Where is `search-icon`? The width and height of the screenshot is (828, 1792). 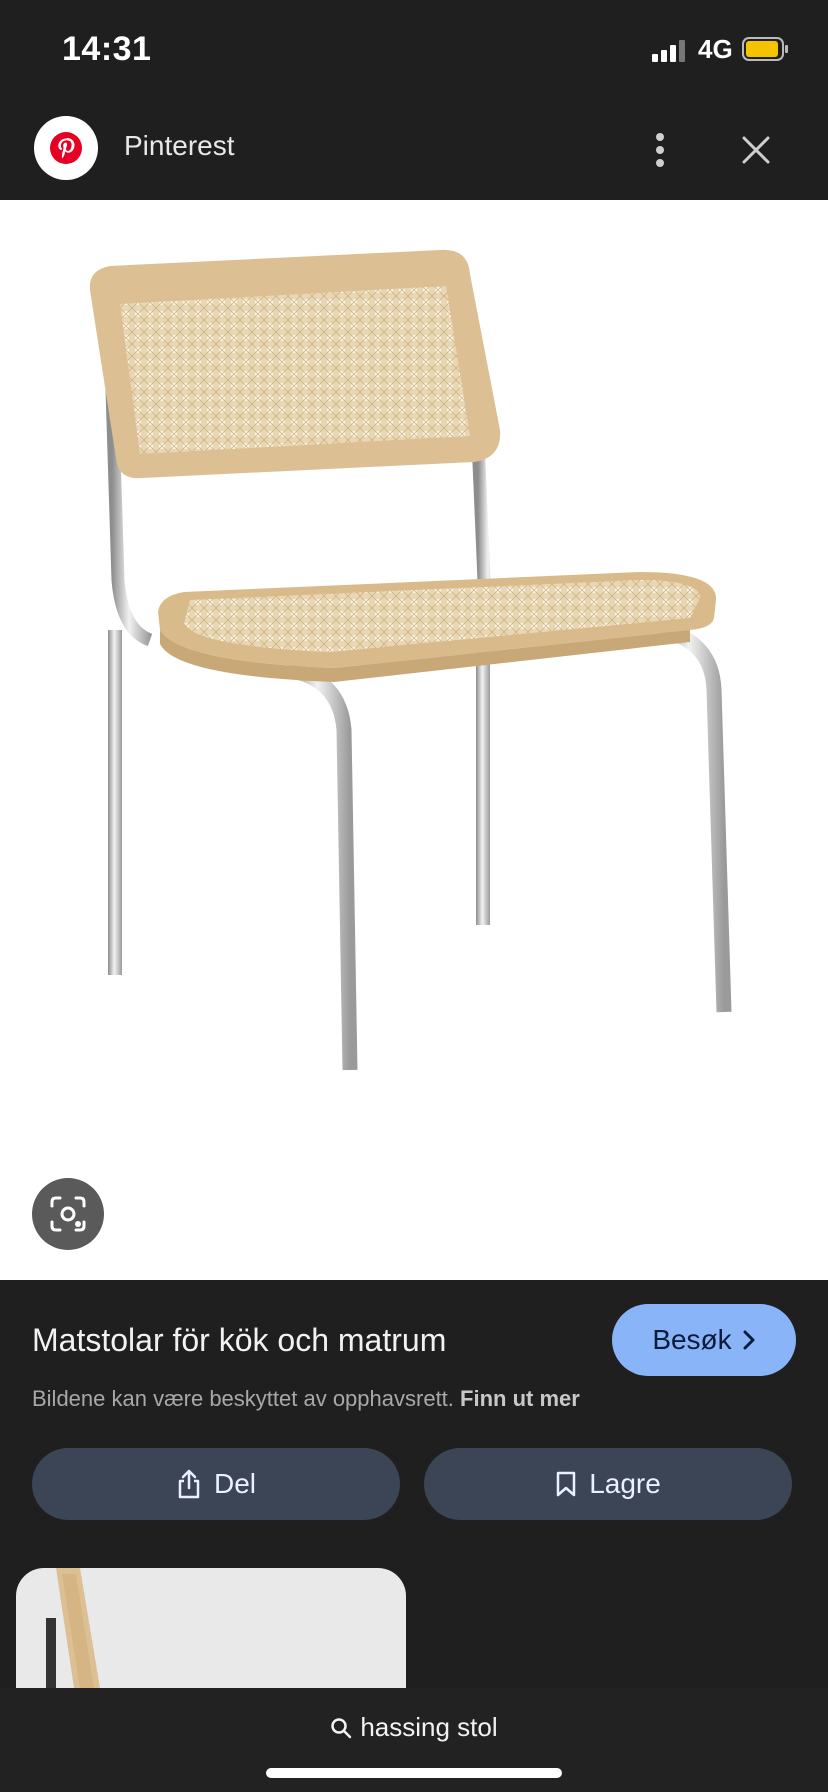
search-icon is located at coordinates (341, 1727).